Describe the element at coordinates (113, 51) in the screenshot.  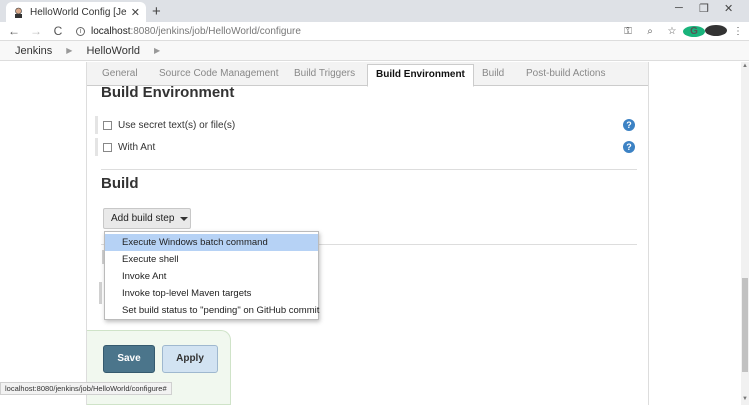
I see `breadcrumb-helloworld: HelloWorld` at that location.